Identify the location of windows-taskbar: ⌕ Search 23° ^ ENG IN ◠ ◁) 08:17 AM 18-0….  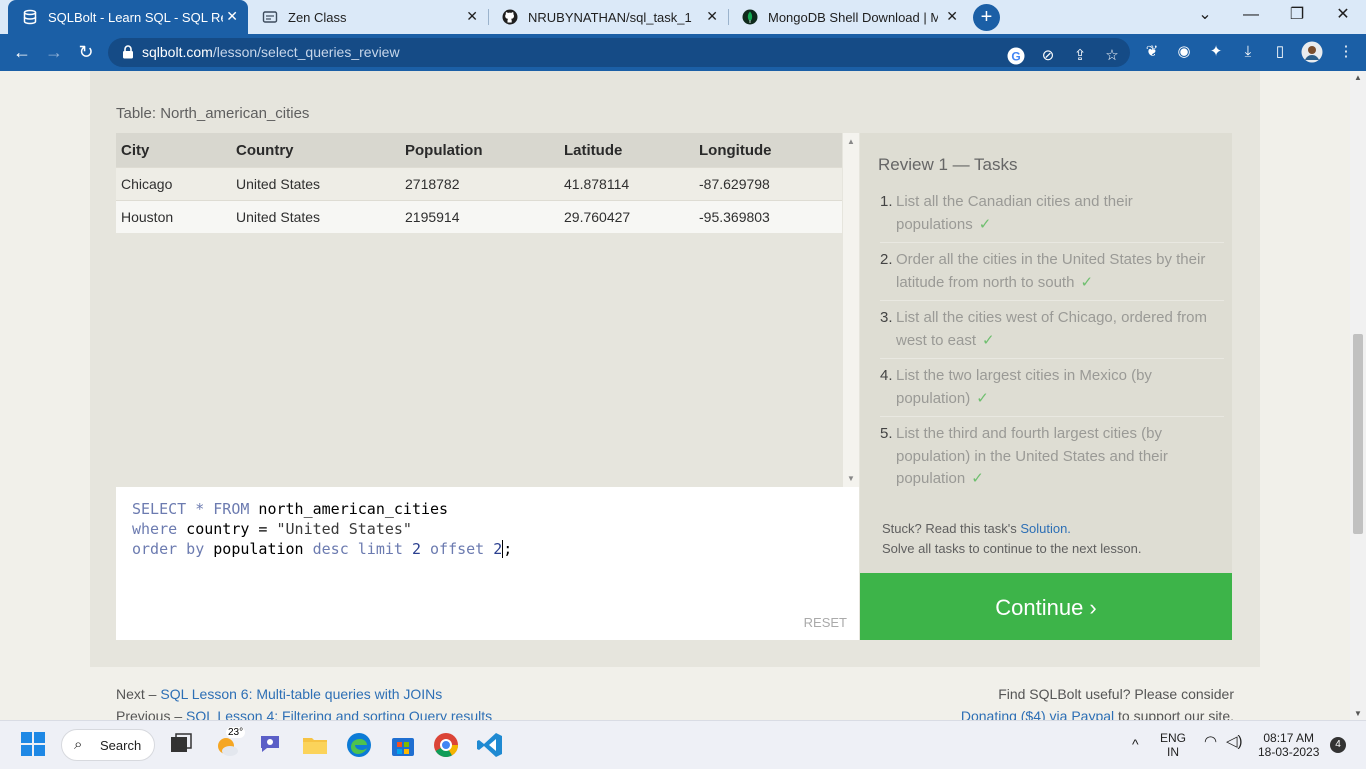
(683, 744).